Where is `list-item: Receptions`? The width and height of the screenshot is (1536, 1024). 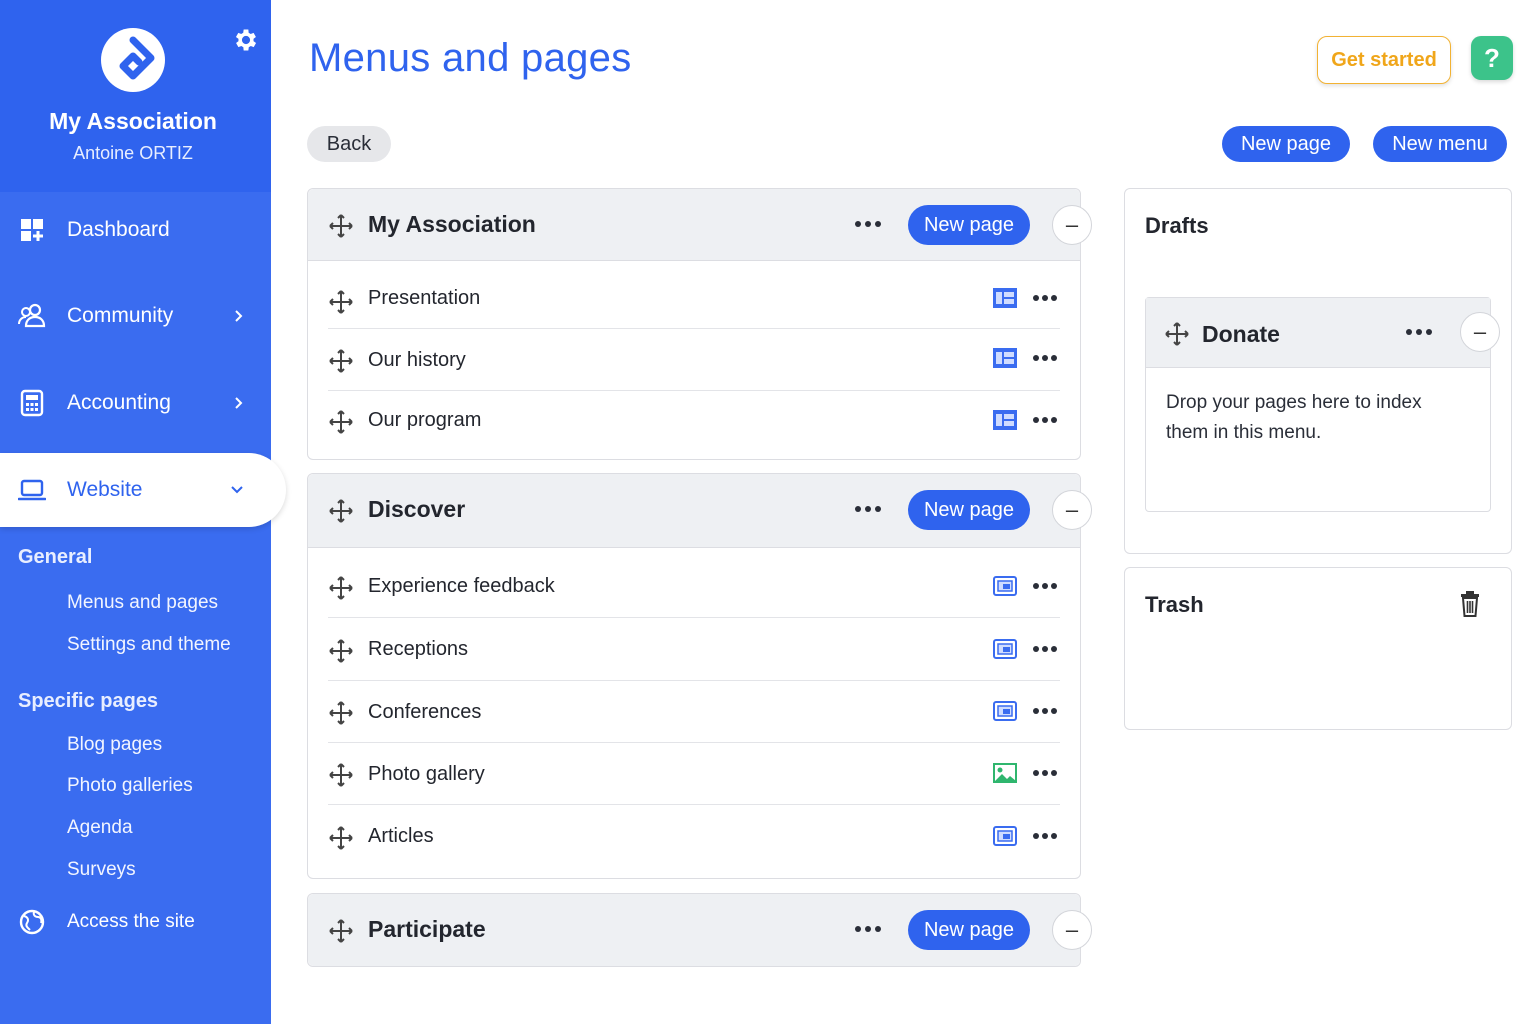
list-item: Receptions is located at coordinates (694, 649).